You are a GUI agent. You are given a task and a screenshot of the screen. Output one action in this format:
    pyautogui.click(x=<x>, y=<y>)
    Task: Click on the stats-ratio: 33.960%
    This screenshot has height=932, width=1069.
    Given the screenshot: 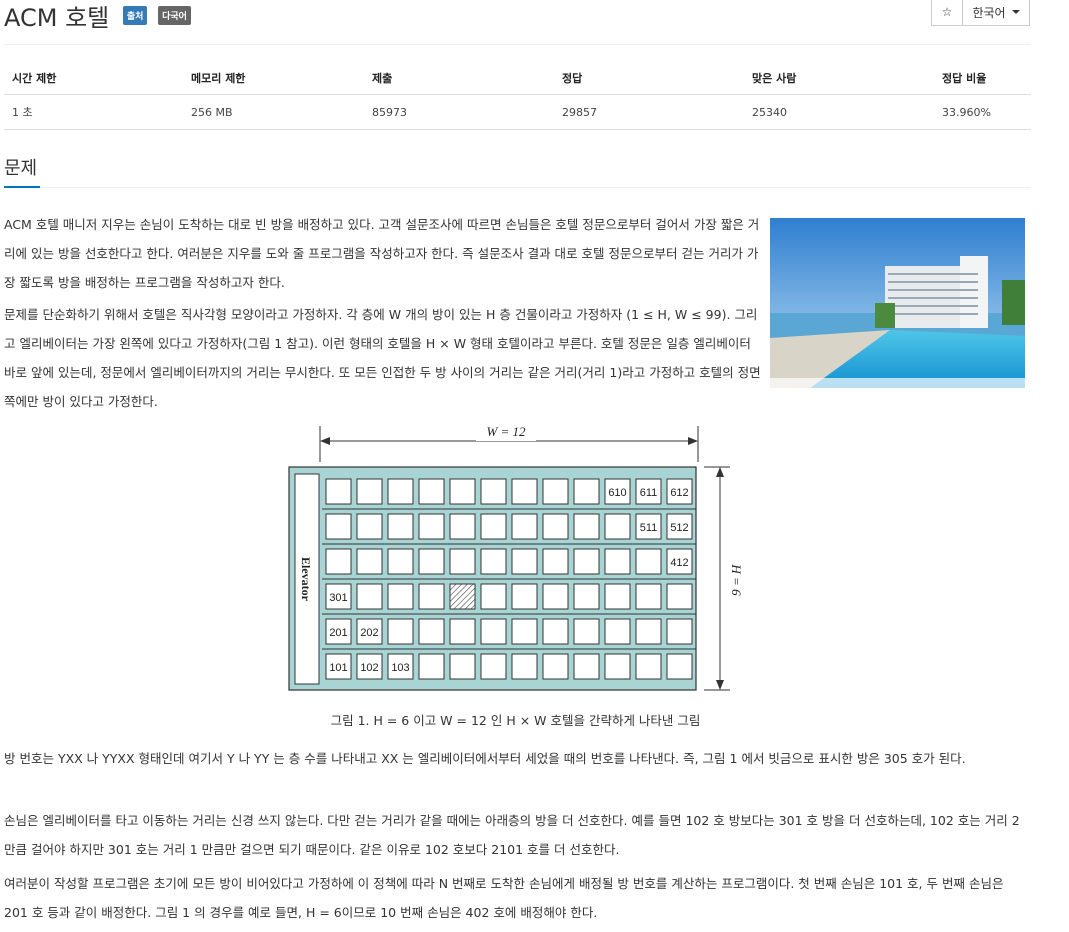 What is the action you would take?
    pyautogui.click(x=982, y=112)
    